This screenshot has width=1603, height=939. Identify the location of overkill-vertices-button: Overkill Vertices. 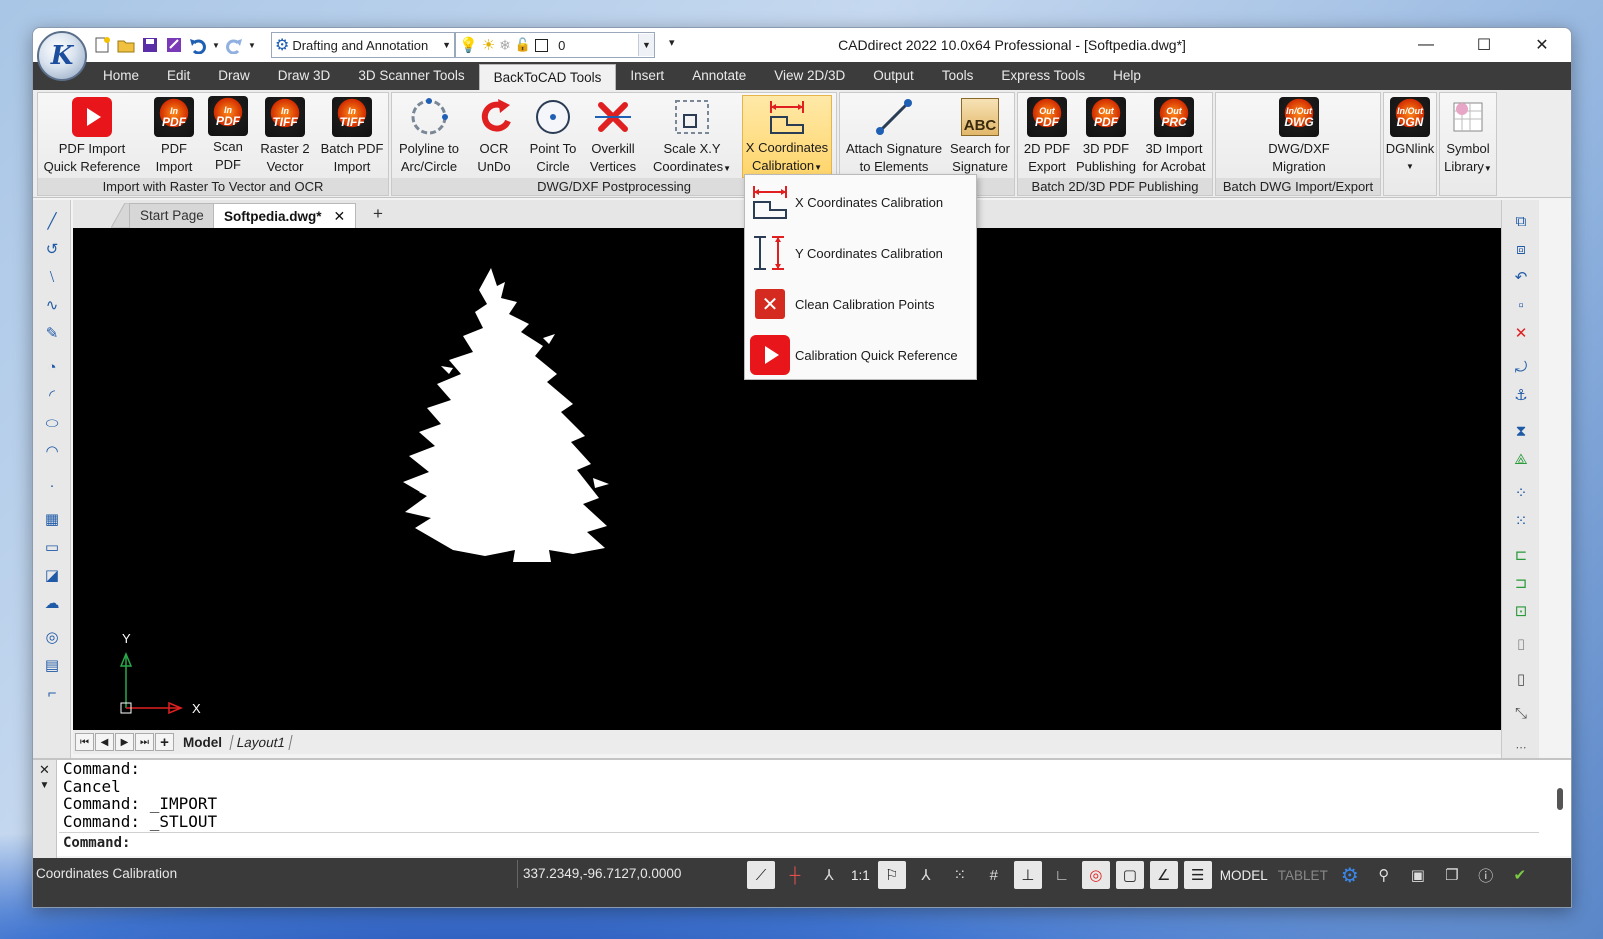
(613, 136).